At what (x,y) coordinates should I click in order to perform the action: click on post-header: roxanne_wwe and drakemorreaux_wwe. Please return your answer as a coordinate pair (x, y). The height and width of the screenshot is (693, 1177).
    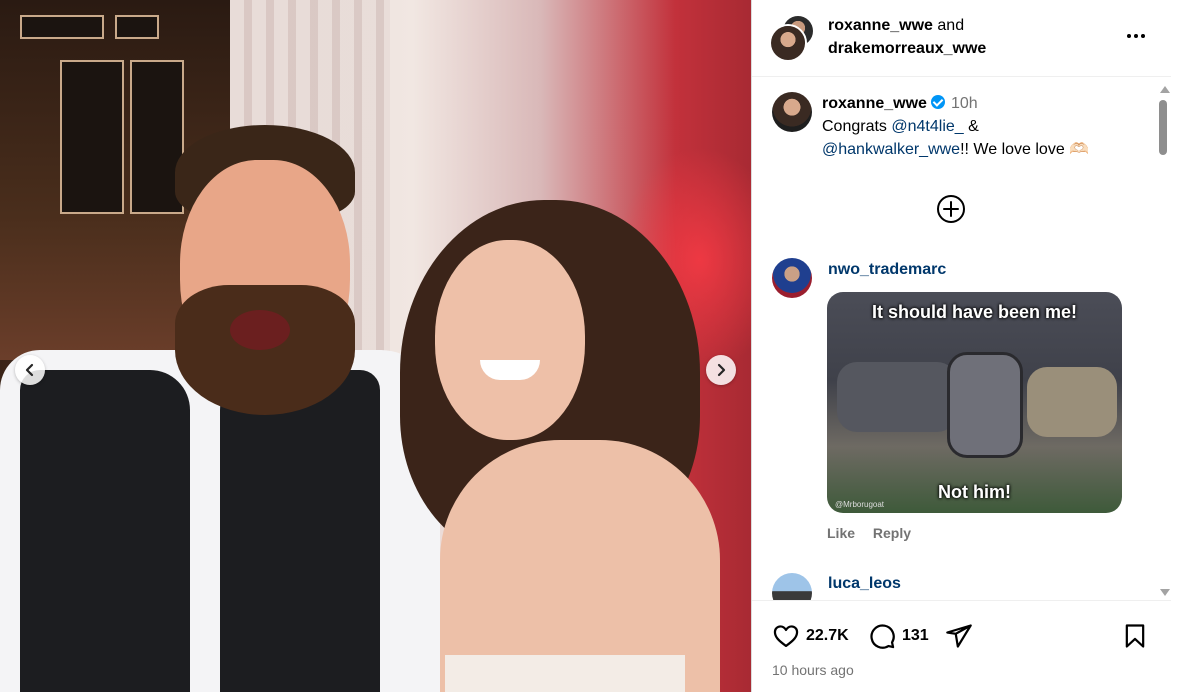
    Looking at the image, I should click on (962, 38).